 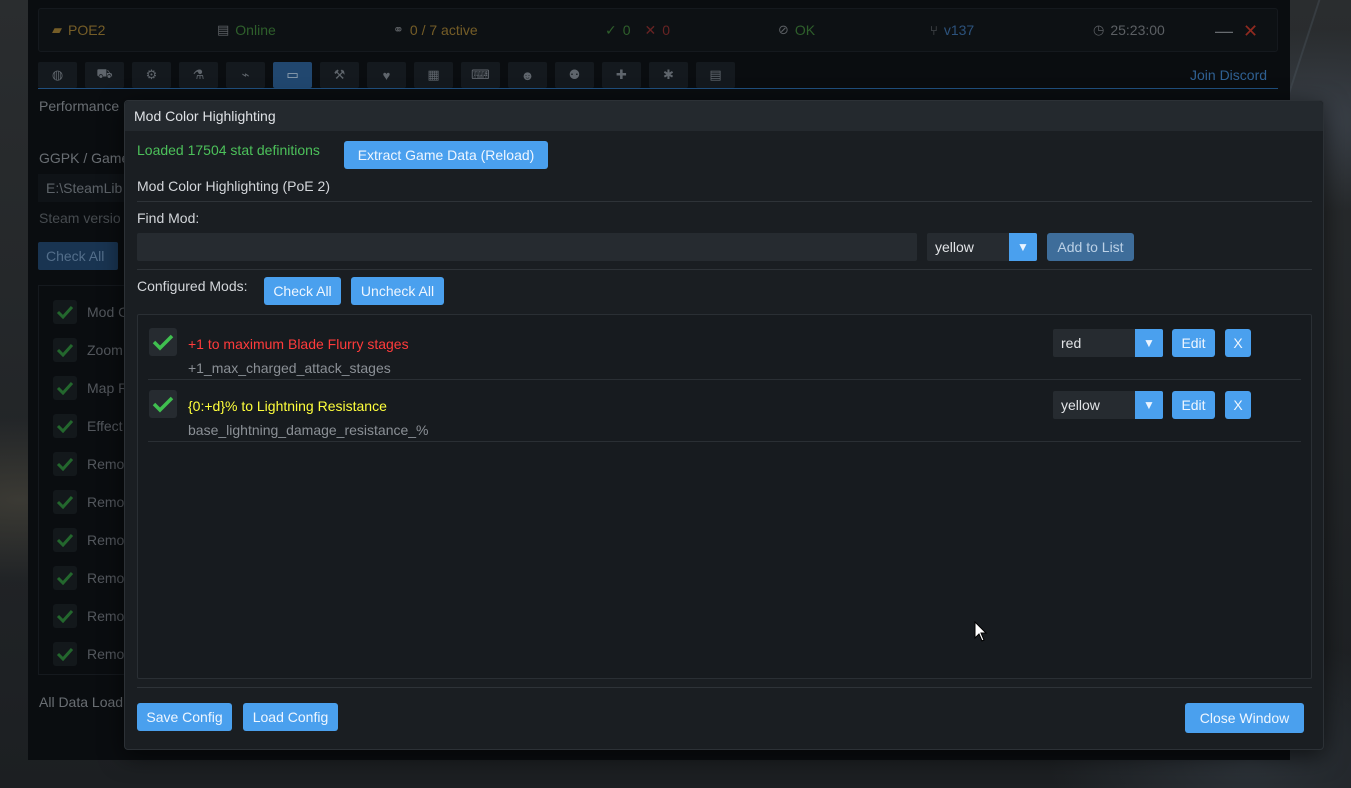 What do you see at coordinates (934, 30) in the screenshot?
I see `branch-icon: ⑂` at bounding box center [934, 30].